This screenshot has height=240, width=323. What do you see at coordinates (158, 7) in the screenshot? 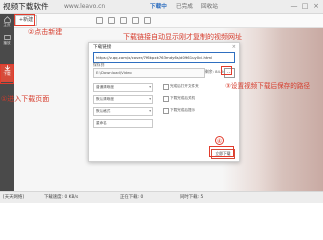
I see `tab-downloading: 下载中` at bounding box center [158, 7].